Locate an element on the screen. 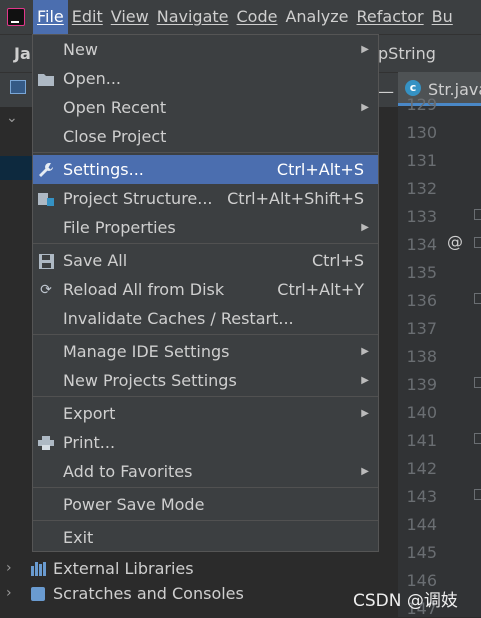 Image resolution: width=481 pixels, height=618 pixels. line-number: 144 is located at coordinates (421, 524).